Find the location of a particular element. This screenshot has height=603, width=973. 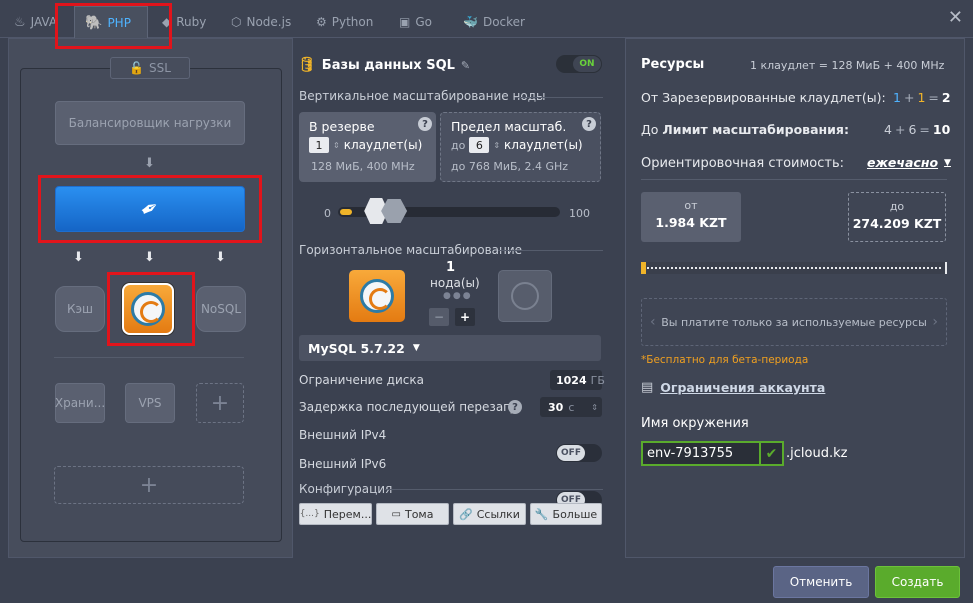

price-from-box: от 1.984 KZT is located at coordinates (691, 217).